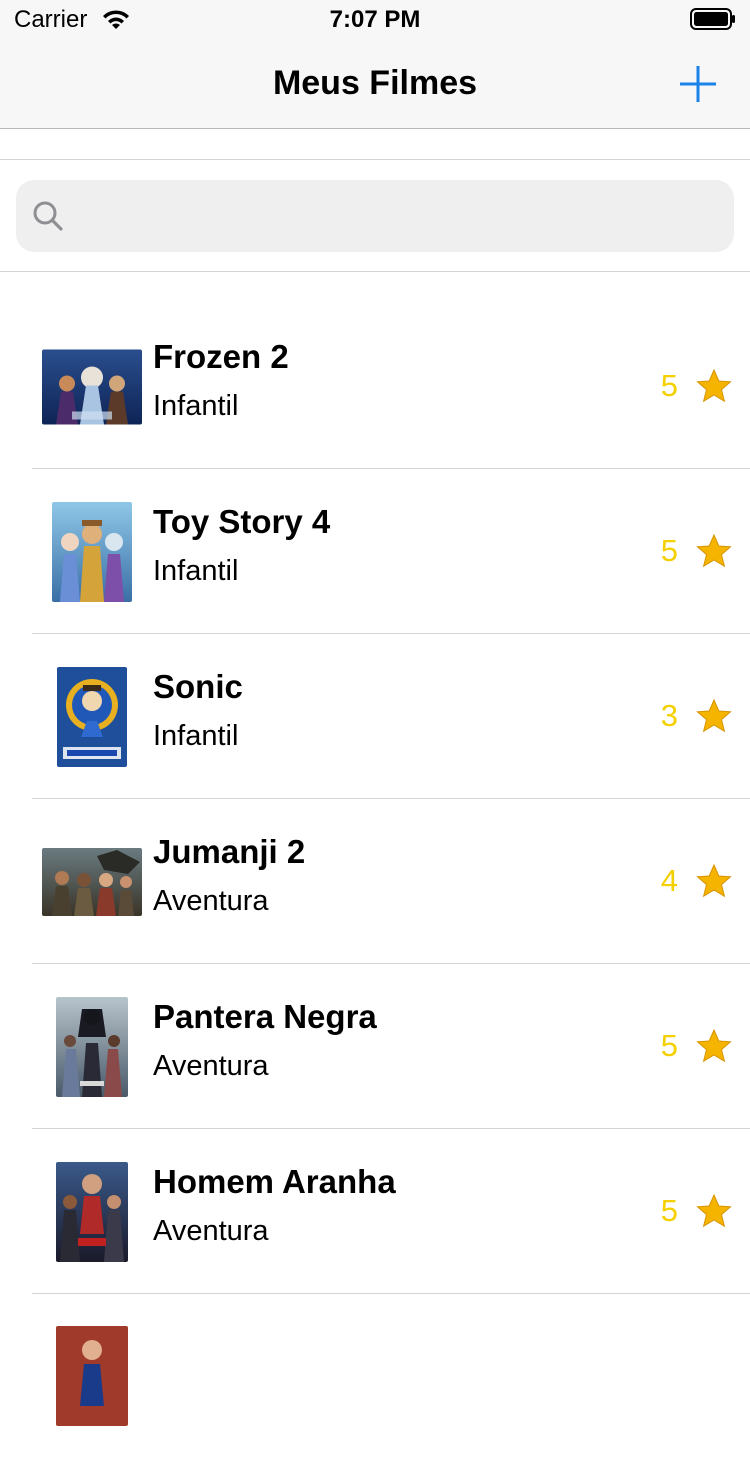 The height and width of the screenshot is (1459, 750). Describe the element at coordinates (712, 19) in the screenshot. I see `battery-icon` at that location.